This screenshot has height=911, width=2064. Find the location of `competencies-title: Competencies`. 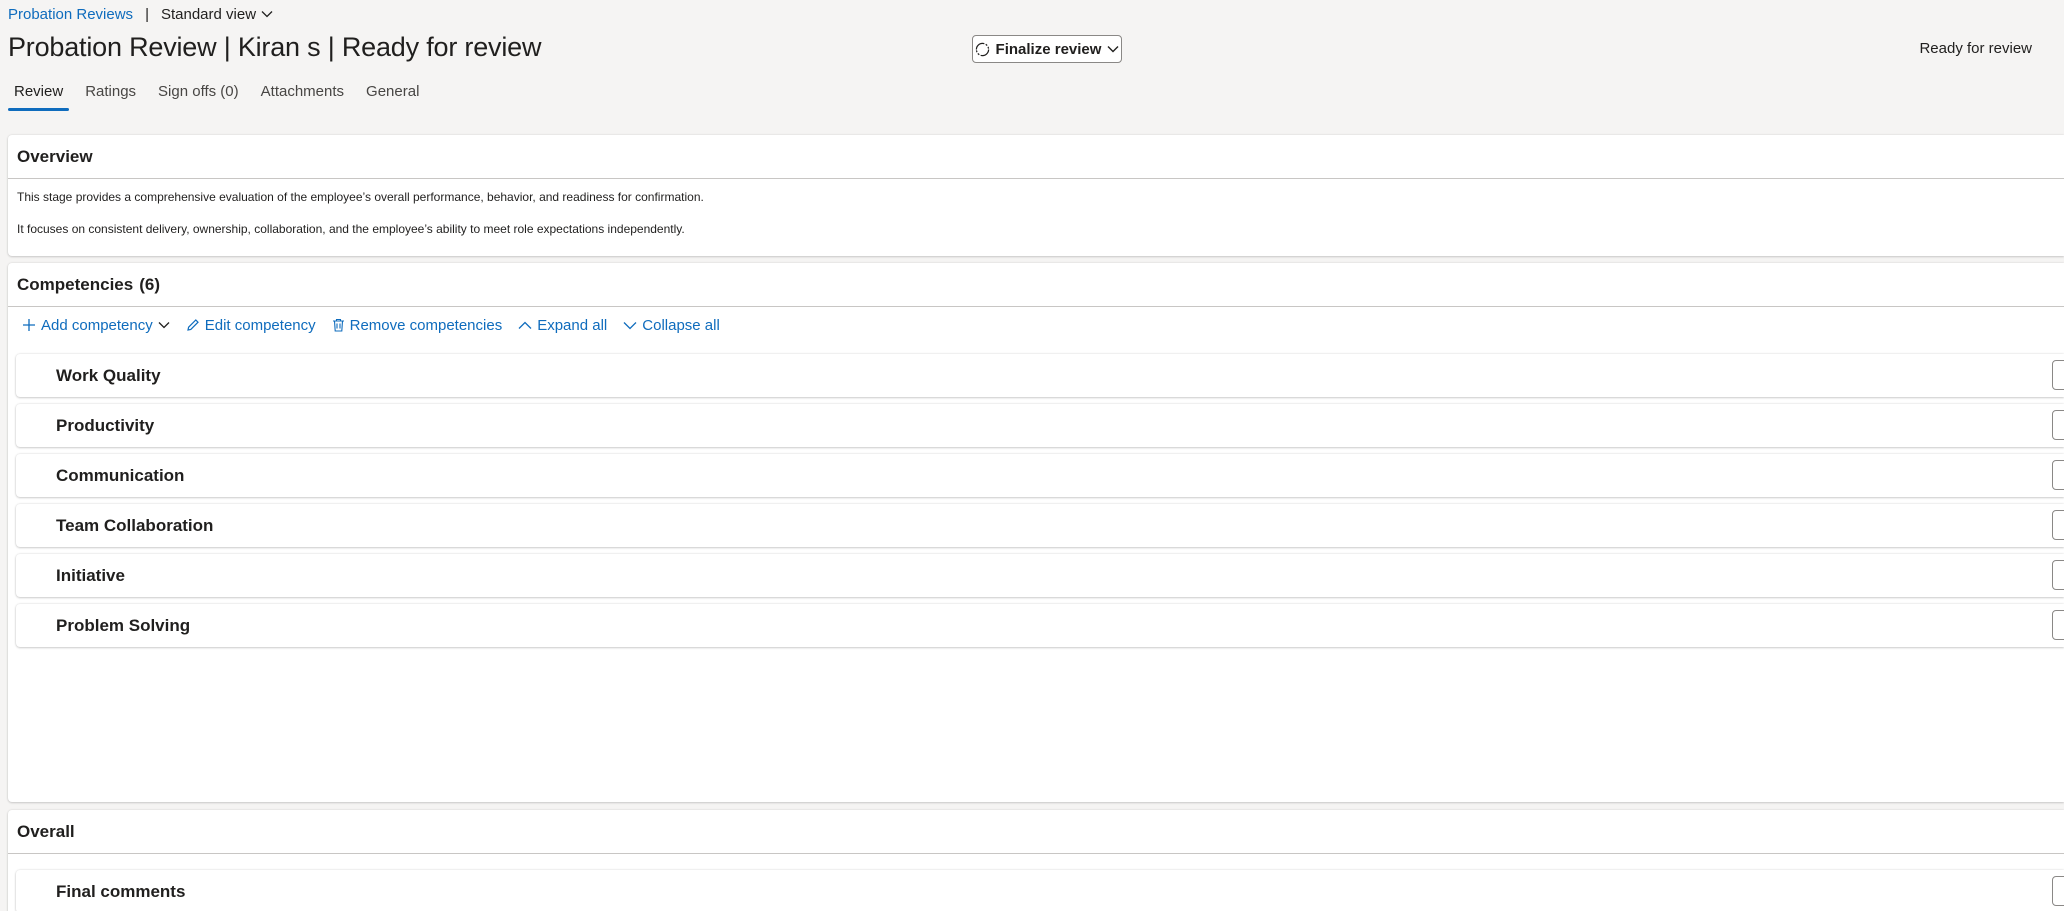

competencies-title: Competencies is located at coordinates (75, 284).